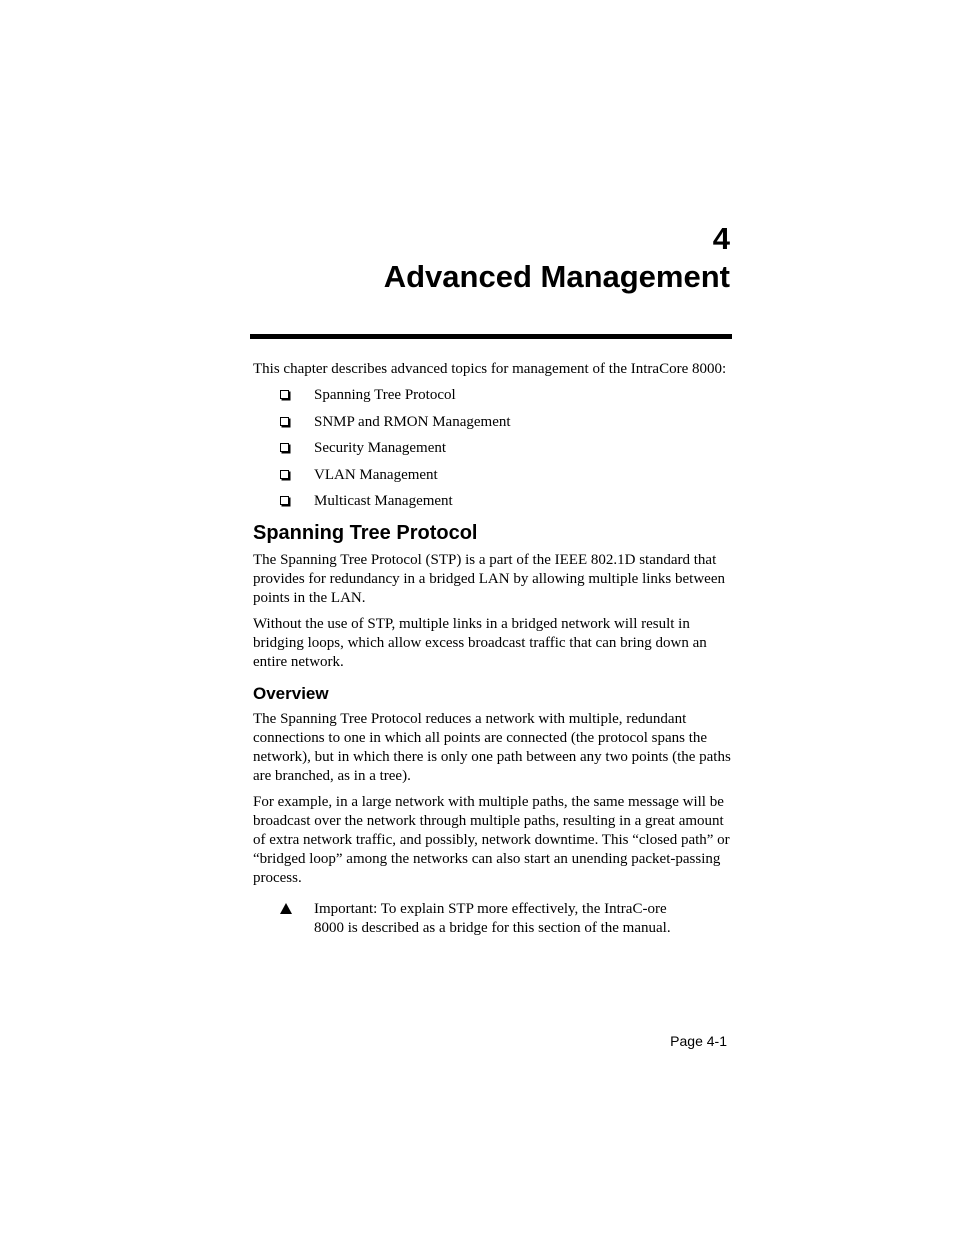 This screenshot has width=954, height=1235. I want to click on list-item: Security Management, so click(493, 448).